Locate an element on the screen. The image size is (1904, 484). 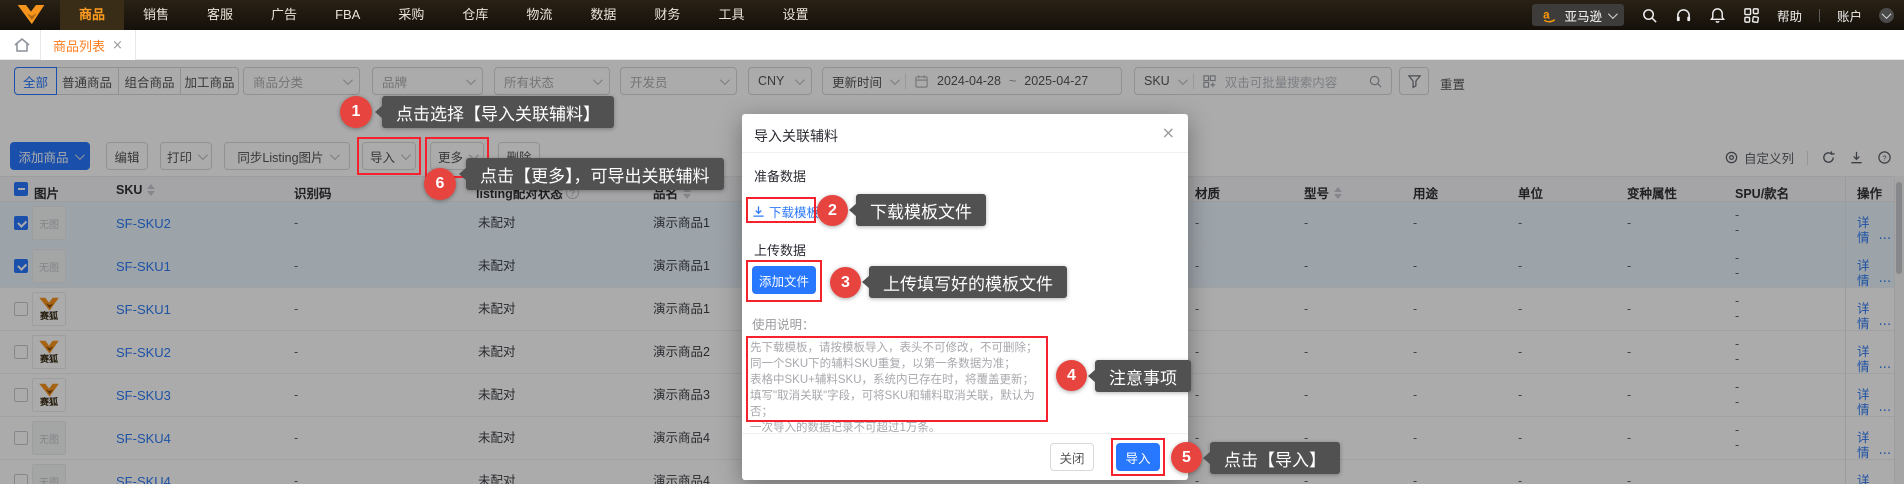
apps-grid-icon is located at coordinates (1751, 15).